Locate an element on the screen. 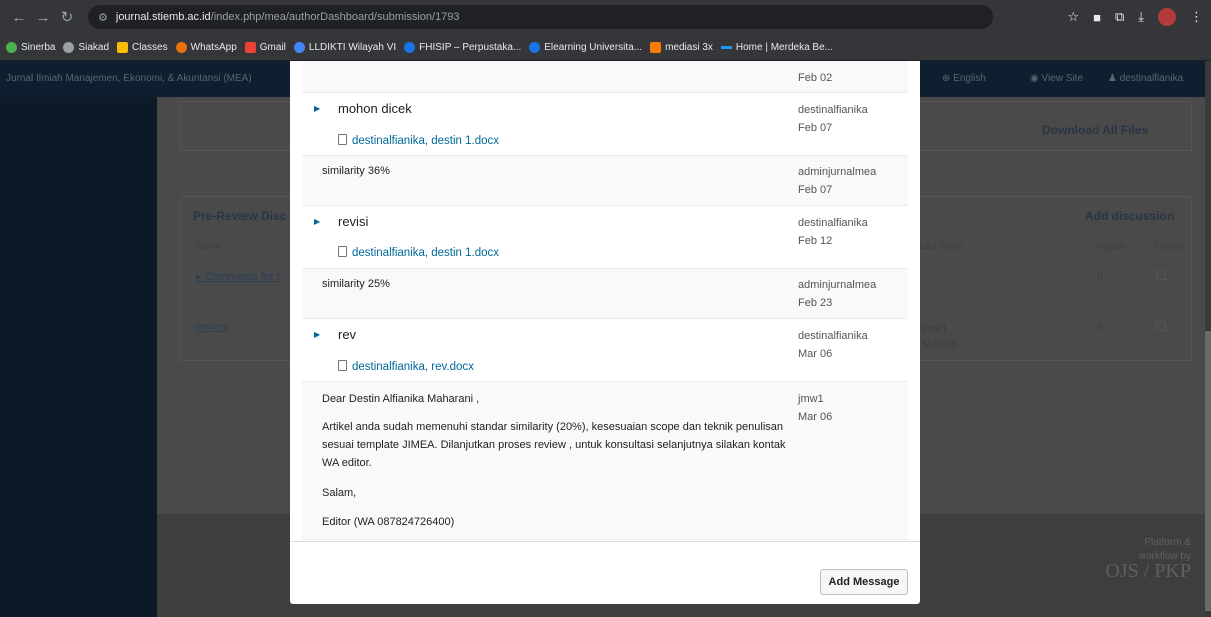 Image resolution: width=1211 pixels, height=617 pixels. left-sidebar is located at coordinates (78, 357).